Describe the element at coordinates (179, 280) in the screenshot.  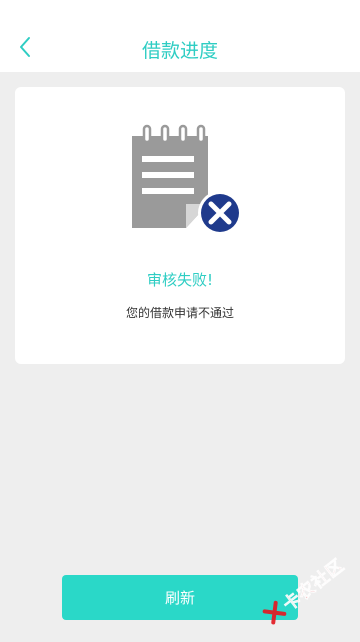
I see `status-title: 审核失败!` at that location.